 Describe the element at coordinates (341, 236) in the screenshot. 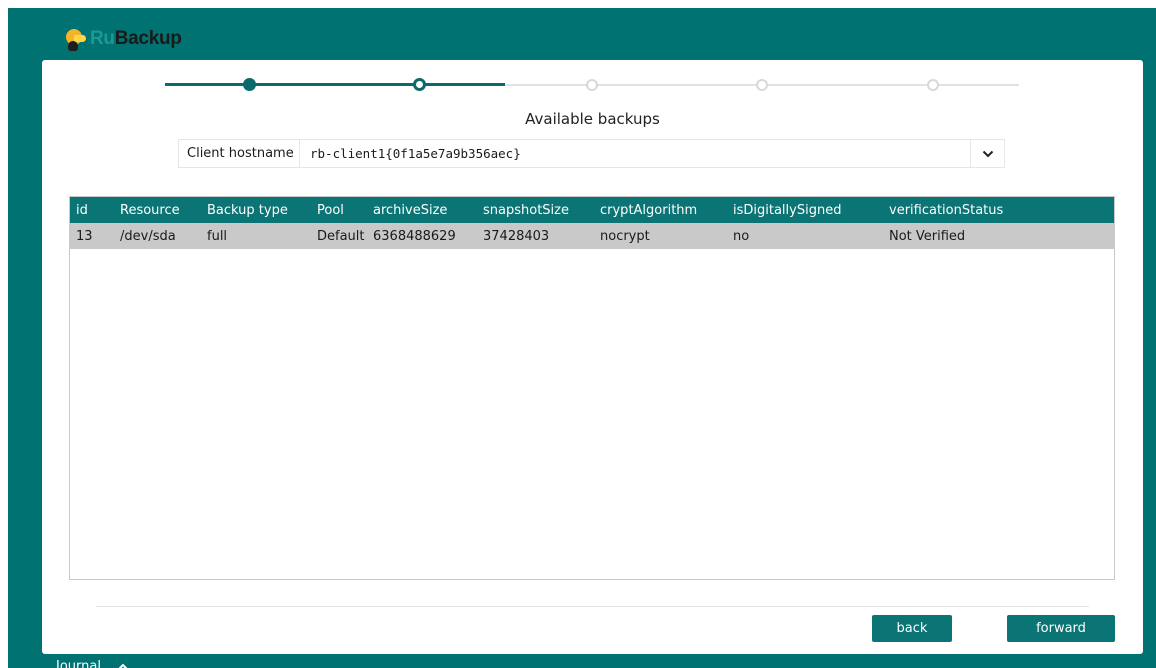

I see `cell-pool: Default` at that location.